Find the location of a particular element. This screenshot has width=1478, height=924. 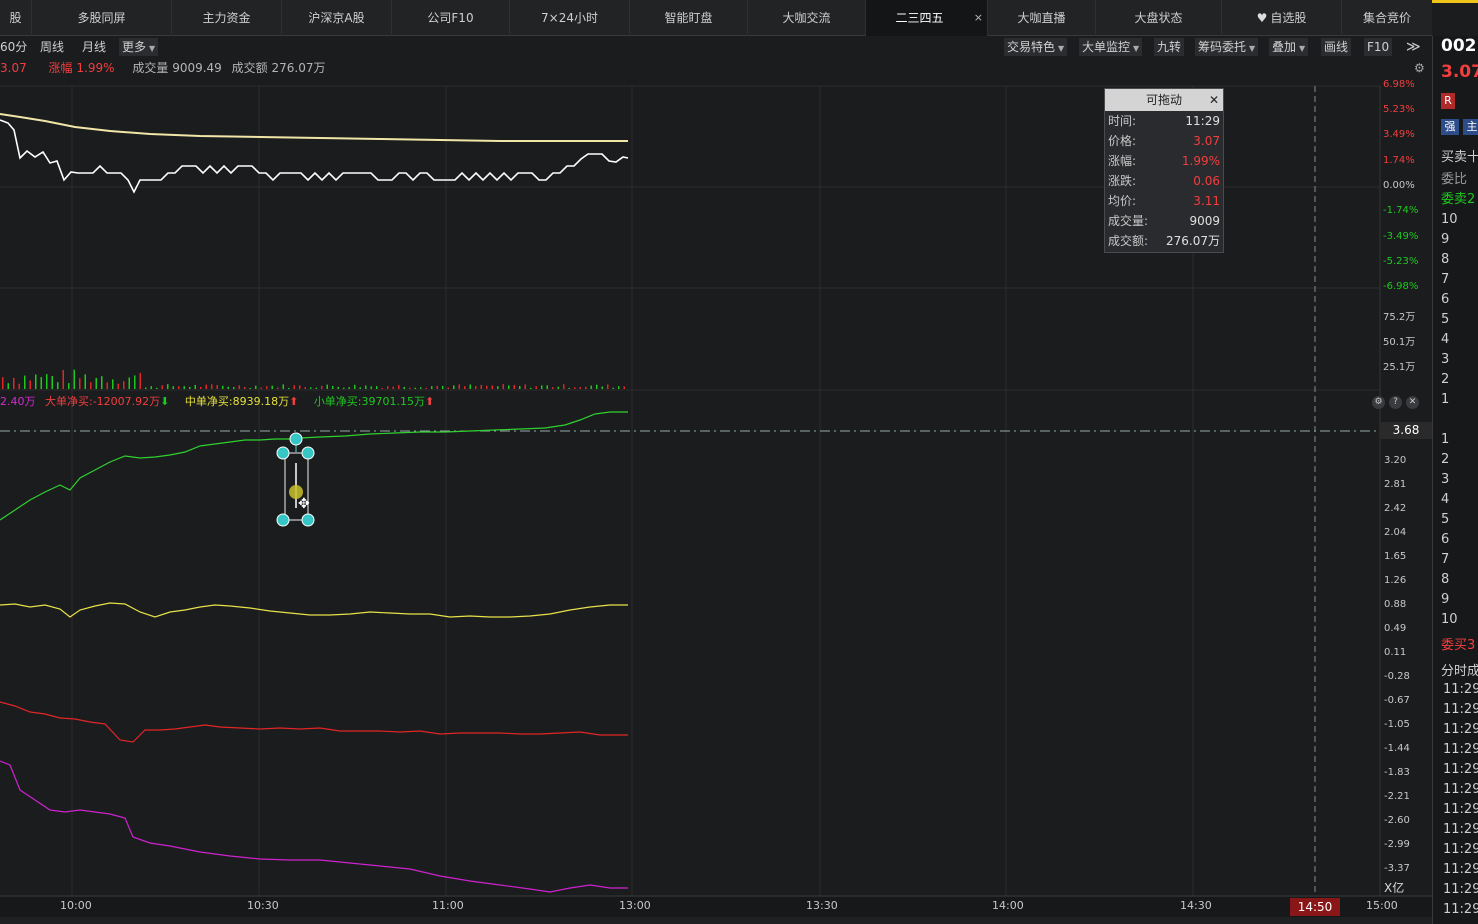

sell-level: 9 is located at coordinates (1445, 239).